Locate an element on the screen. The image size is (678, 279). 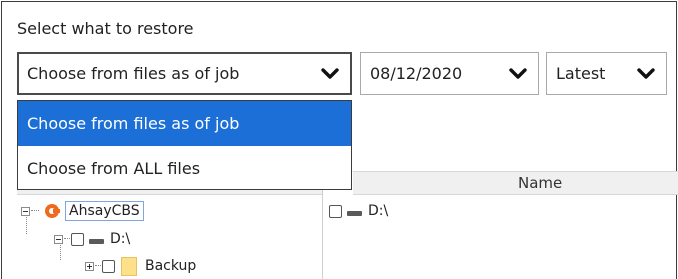
file-name: D:\ is located at coordinates (378, 211).